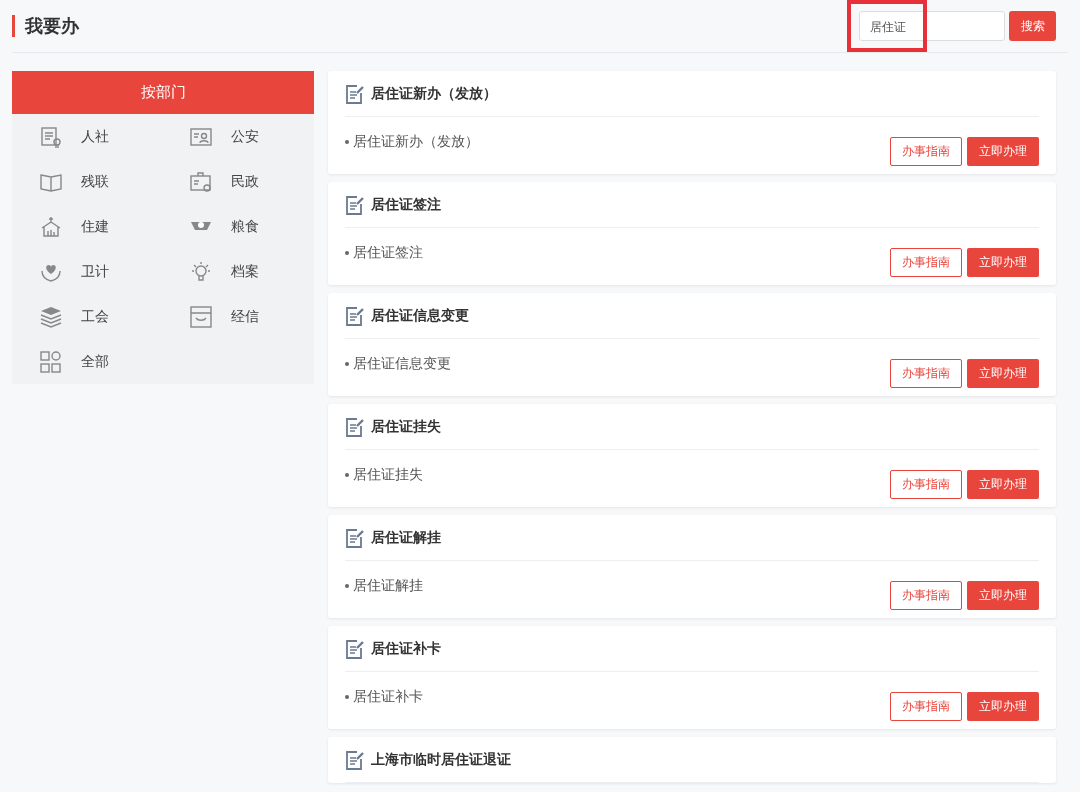  What do you see at coordinates (388, 586) in the screenshot?
I see `service-item: 居住证解挂` at bounding box center [388, 586].